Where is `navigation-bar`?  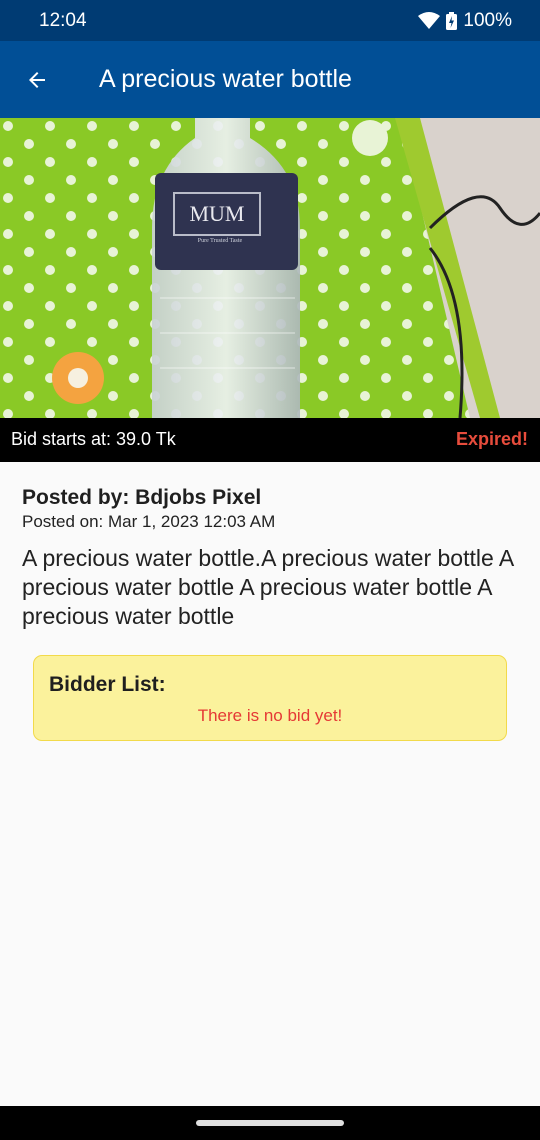 navigation-bar is located at coordinates (270, 1123).